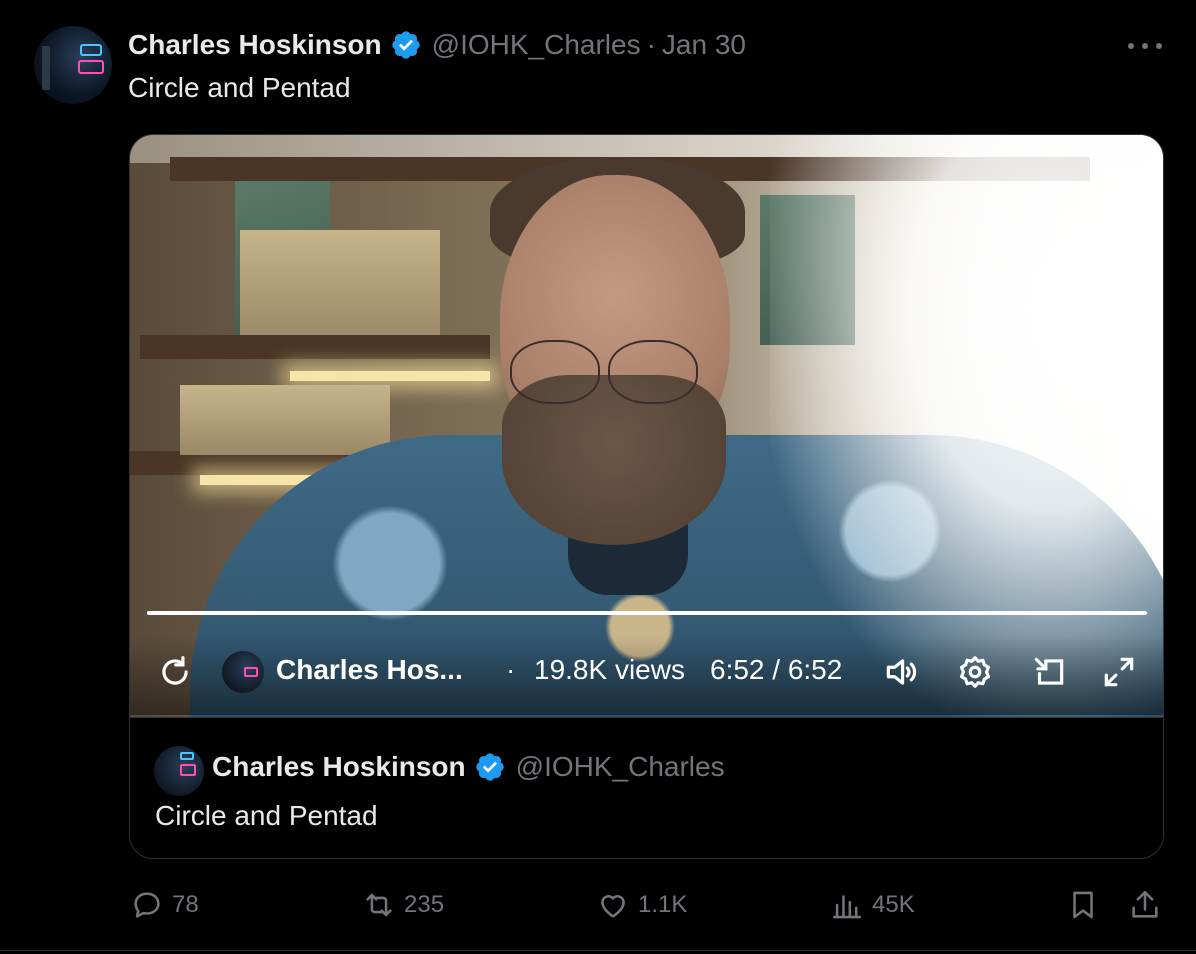  Describe the element at coordinates (1049, 672) in the screenshot. I see `pip-icon` at that location.